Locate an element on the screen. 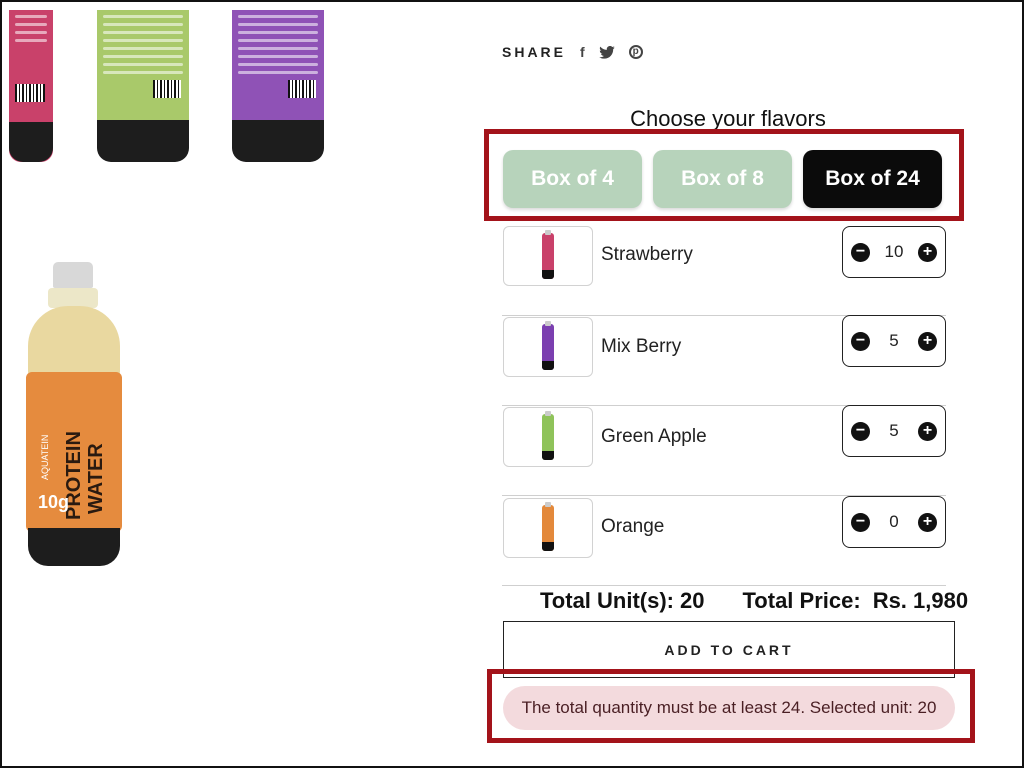 The width and height of the screenshot is (1024, 768). total-price: Total Price: Rs. 1,980 is located at coordinates (856, 601).